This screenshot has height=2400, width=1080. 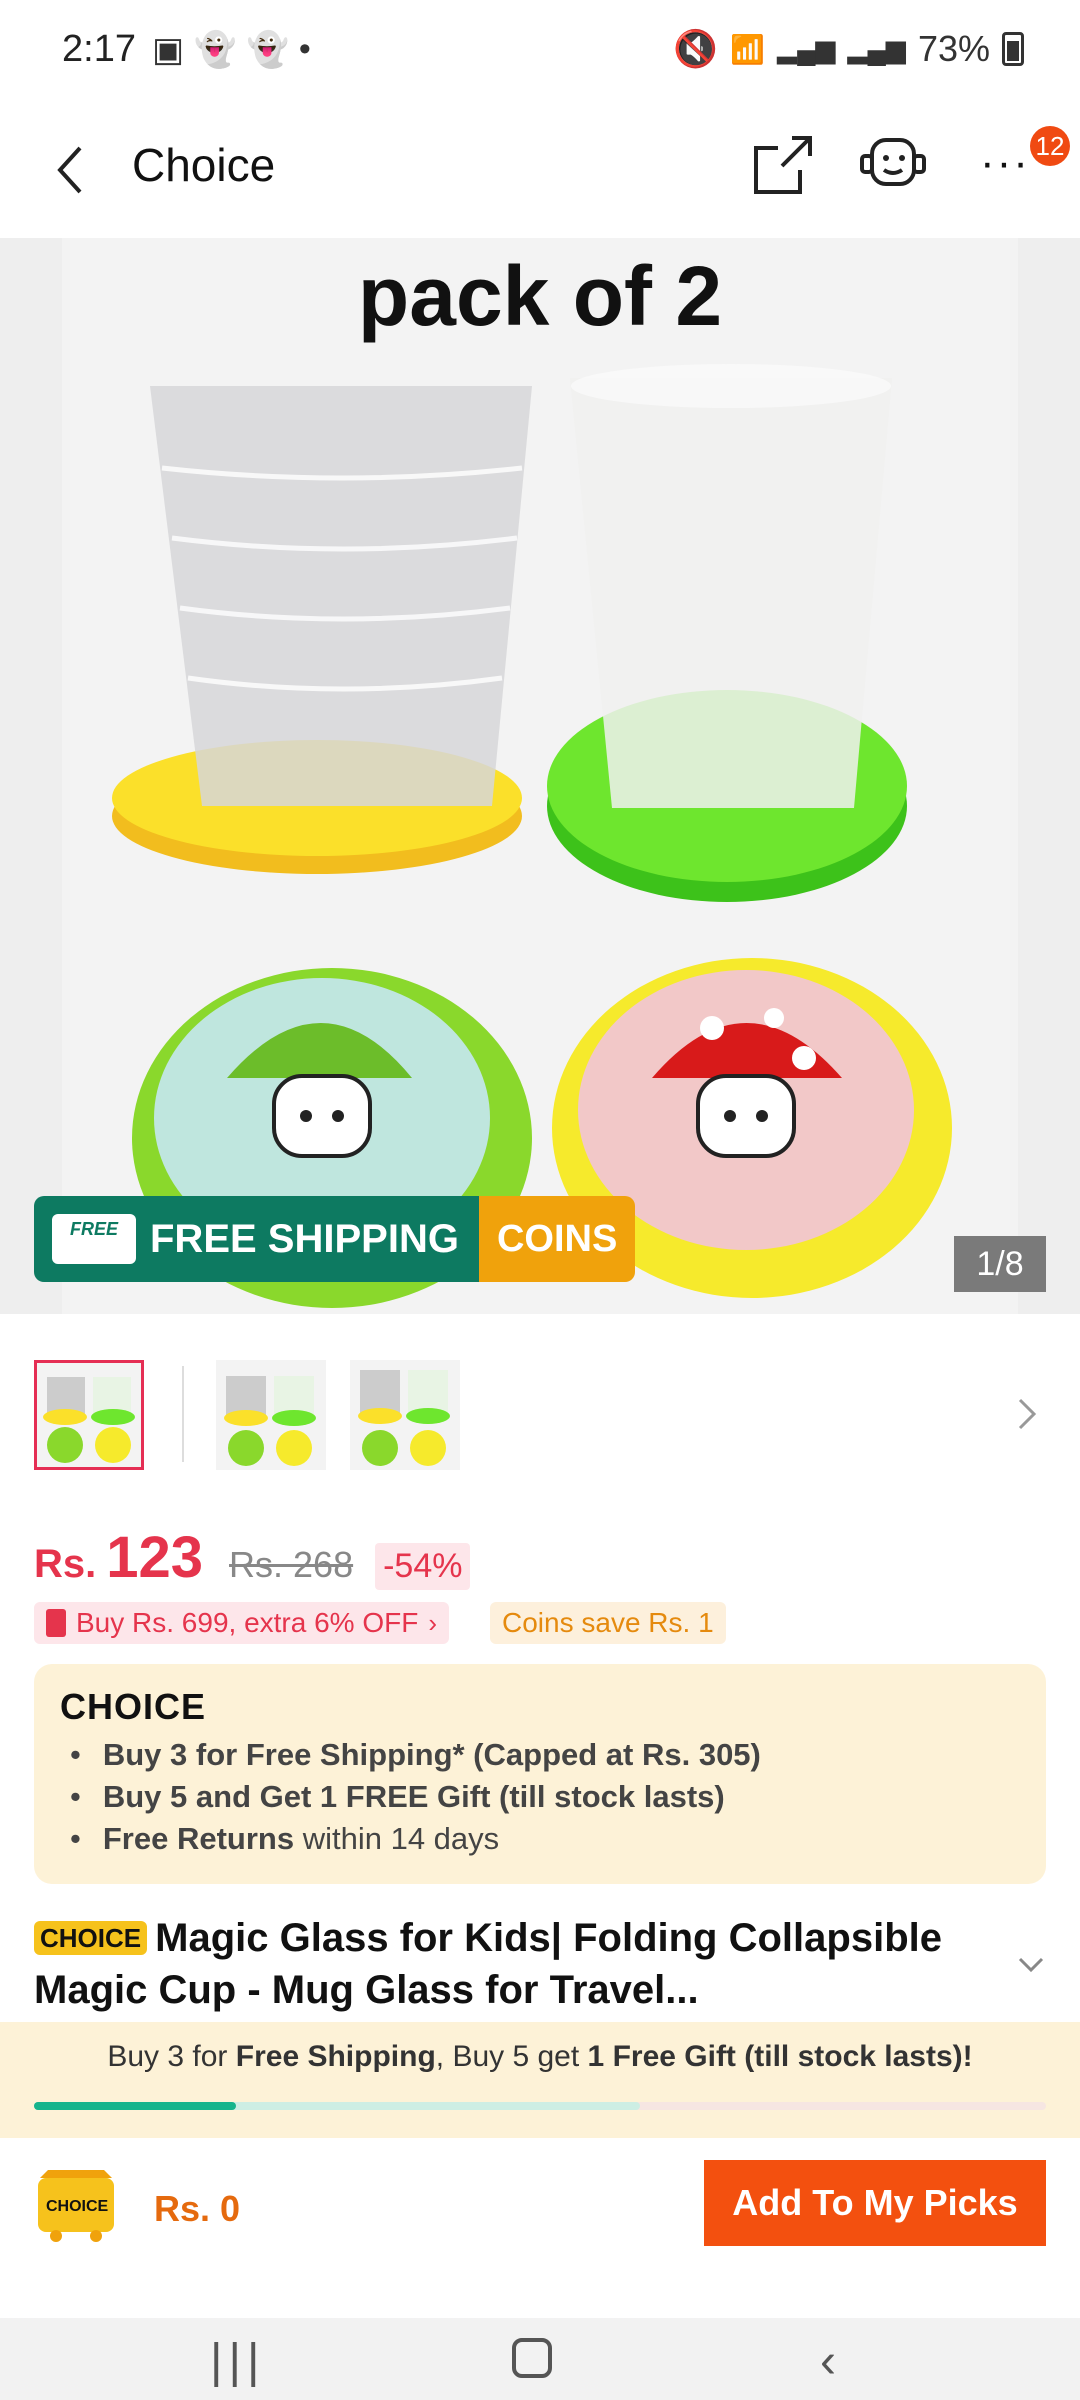 I want to click on notification-icons: ▣ 👻 👻 •, so click(x=231, y=50).